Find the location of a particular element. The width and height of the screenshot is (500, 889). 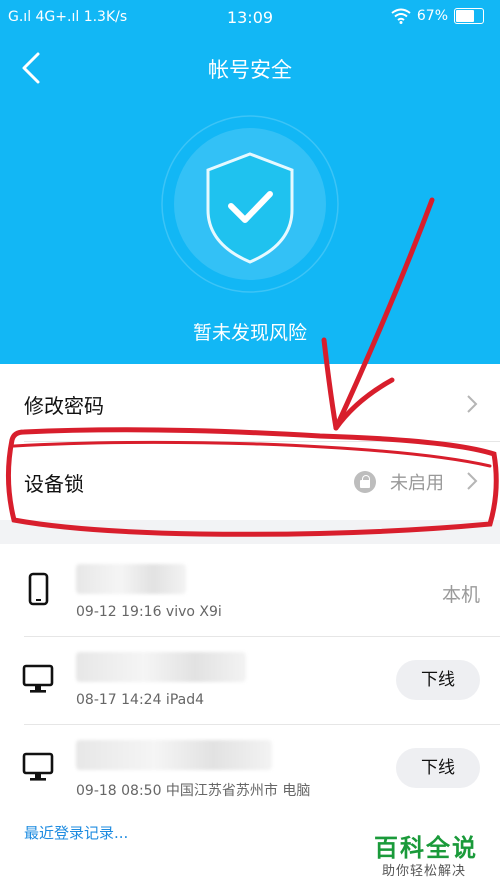

watermark-subtitle: 助你轻松解决 is located at coordinates (424, 871).